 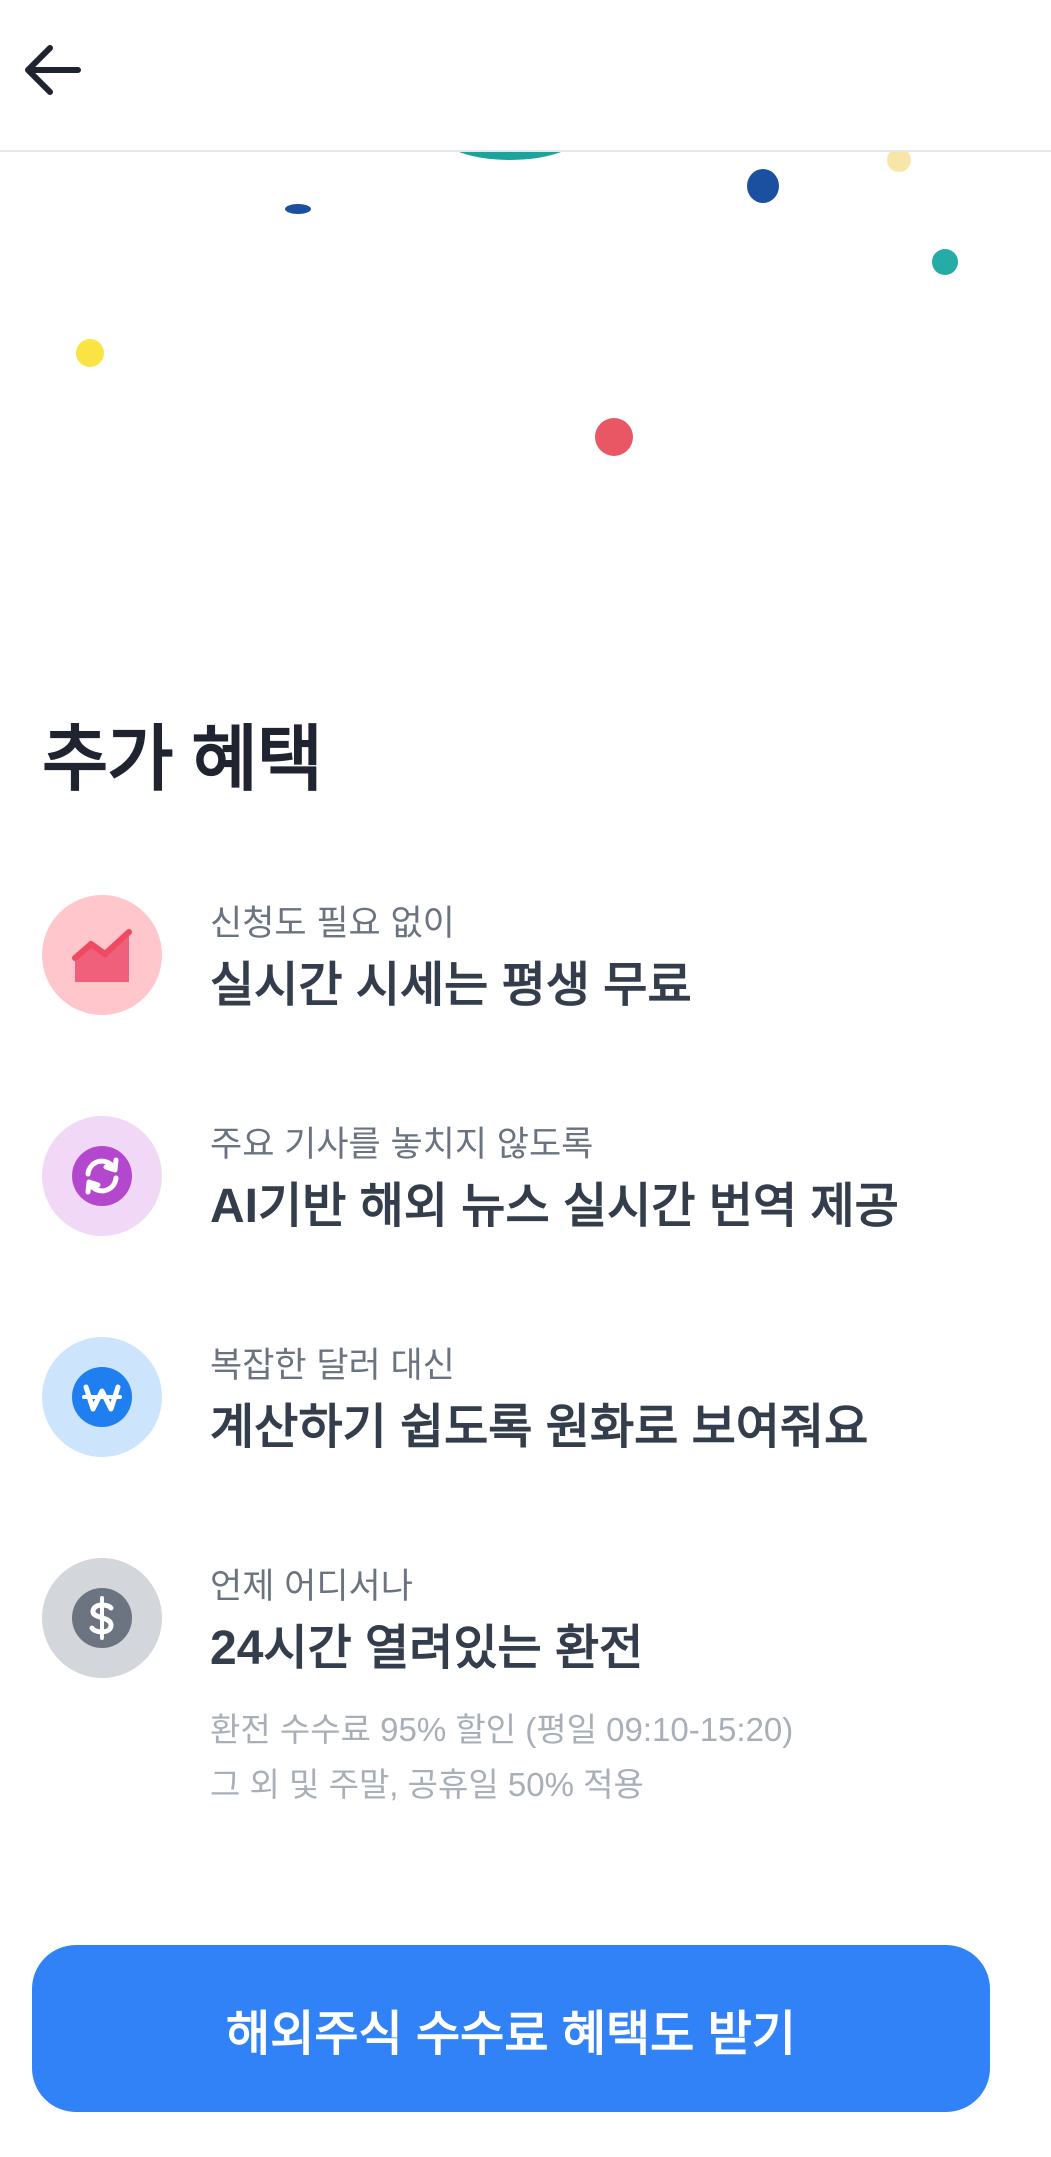 What do you see at coordinates (182, 760) in the screenshot?
I see `section-title: 추가 혜택` at bounding box center [182, 760].